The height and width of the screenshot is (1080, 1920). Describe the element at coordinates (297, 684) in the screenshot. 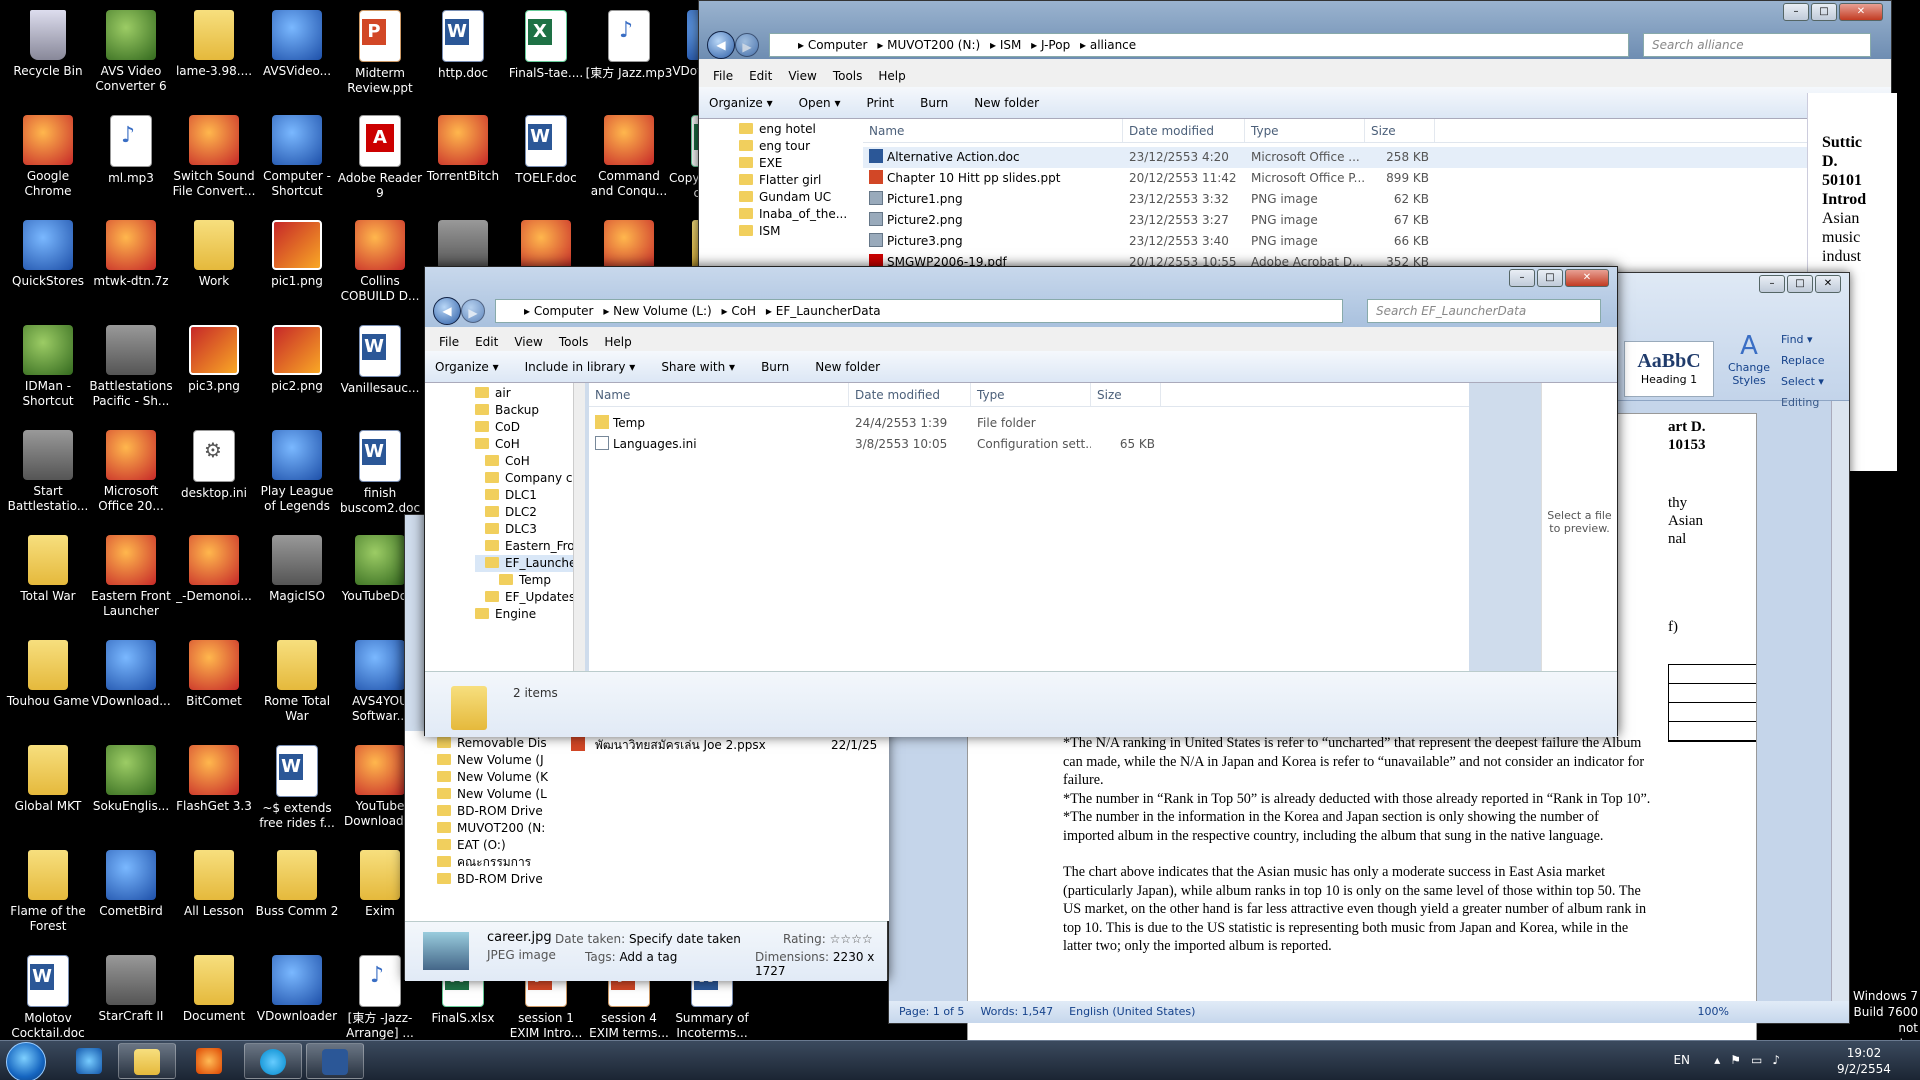

I see `desktop-icon: Rome Total War` at that location.